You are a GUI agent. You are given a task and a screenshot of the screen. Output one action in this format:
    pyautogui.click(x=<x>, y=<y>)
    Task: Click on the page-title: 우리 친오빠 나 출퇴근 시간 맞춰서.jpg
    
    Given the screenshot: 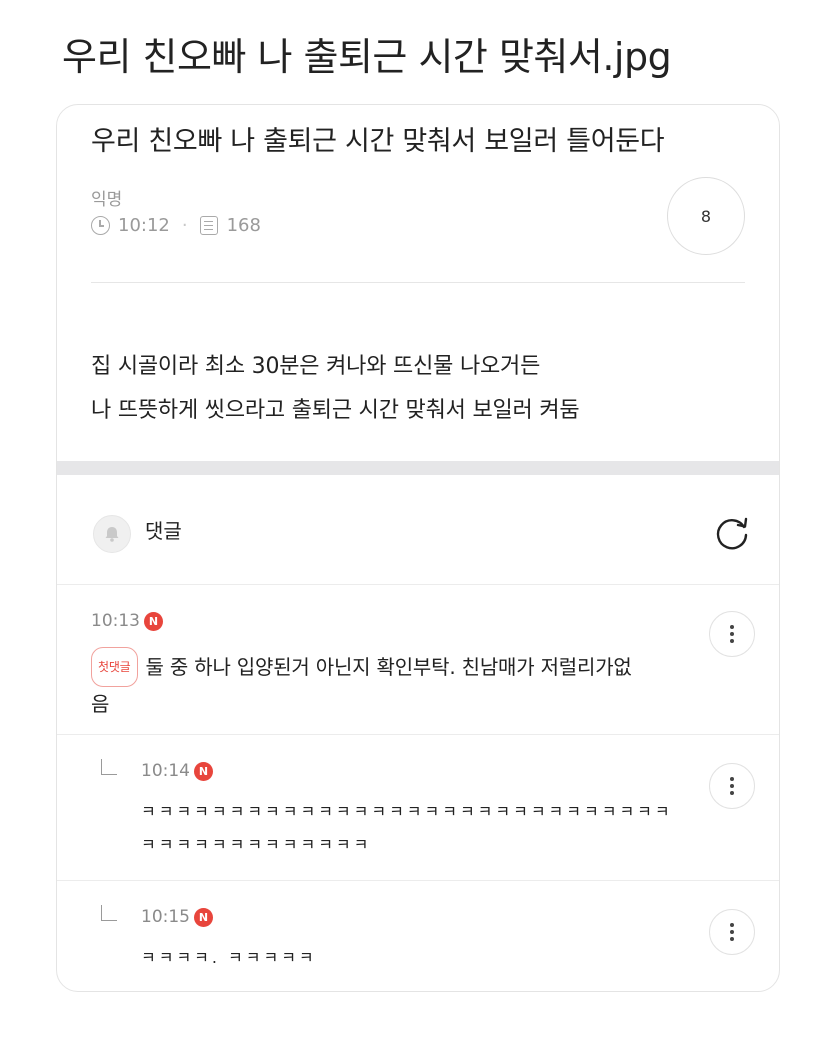 What is the action you would take?
    pyautogui.click(x=367, y=57)
    